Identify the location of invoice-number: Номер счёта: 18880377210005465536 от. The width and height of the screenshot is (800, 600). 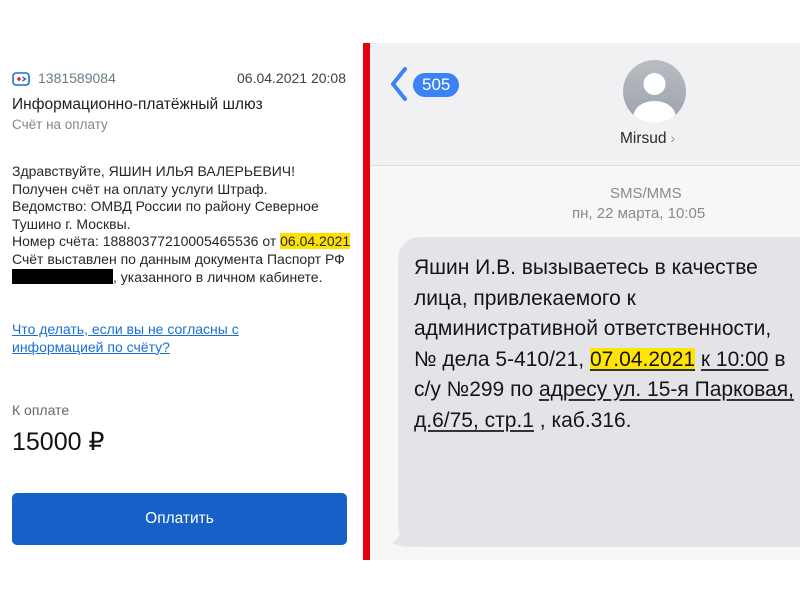
(144, 241).